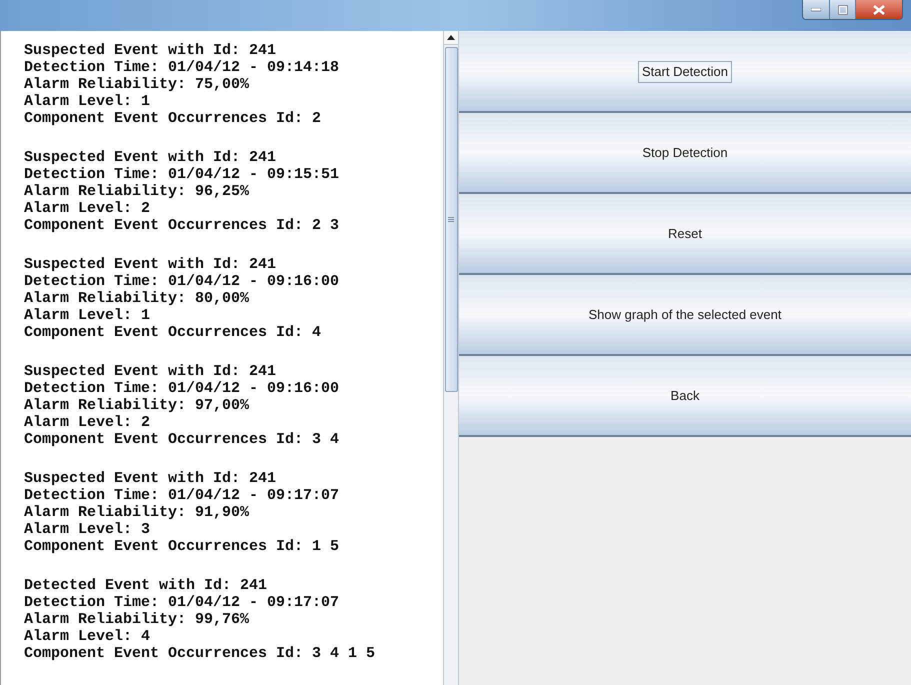 The image size is (911, 685). I want to click on maximize-icon, so click(843, 9).